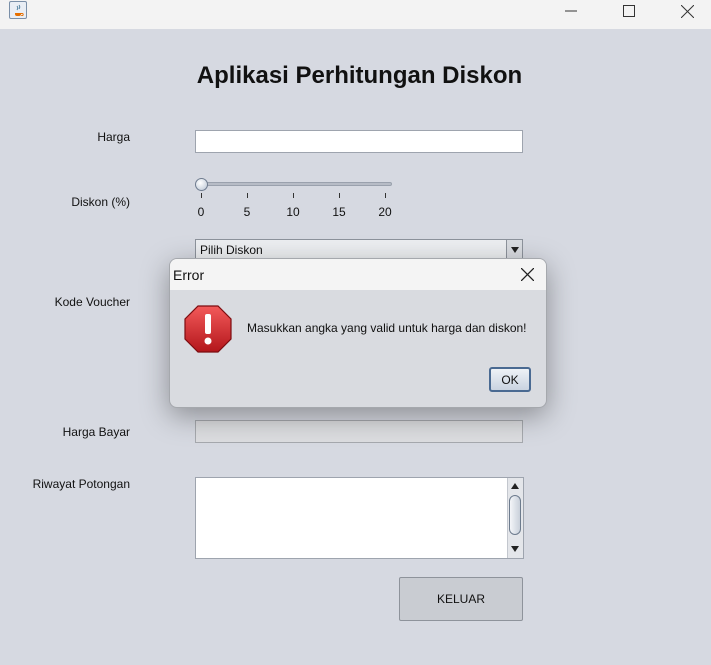 This screenshot has width=711, height=665. I want to click on maximize-button, so click(629, 11).